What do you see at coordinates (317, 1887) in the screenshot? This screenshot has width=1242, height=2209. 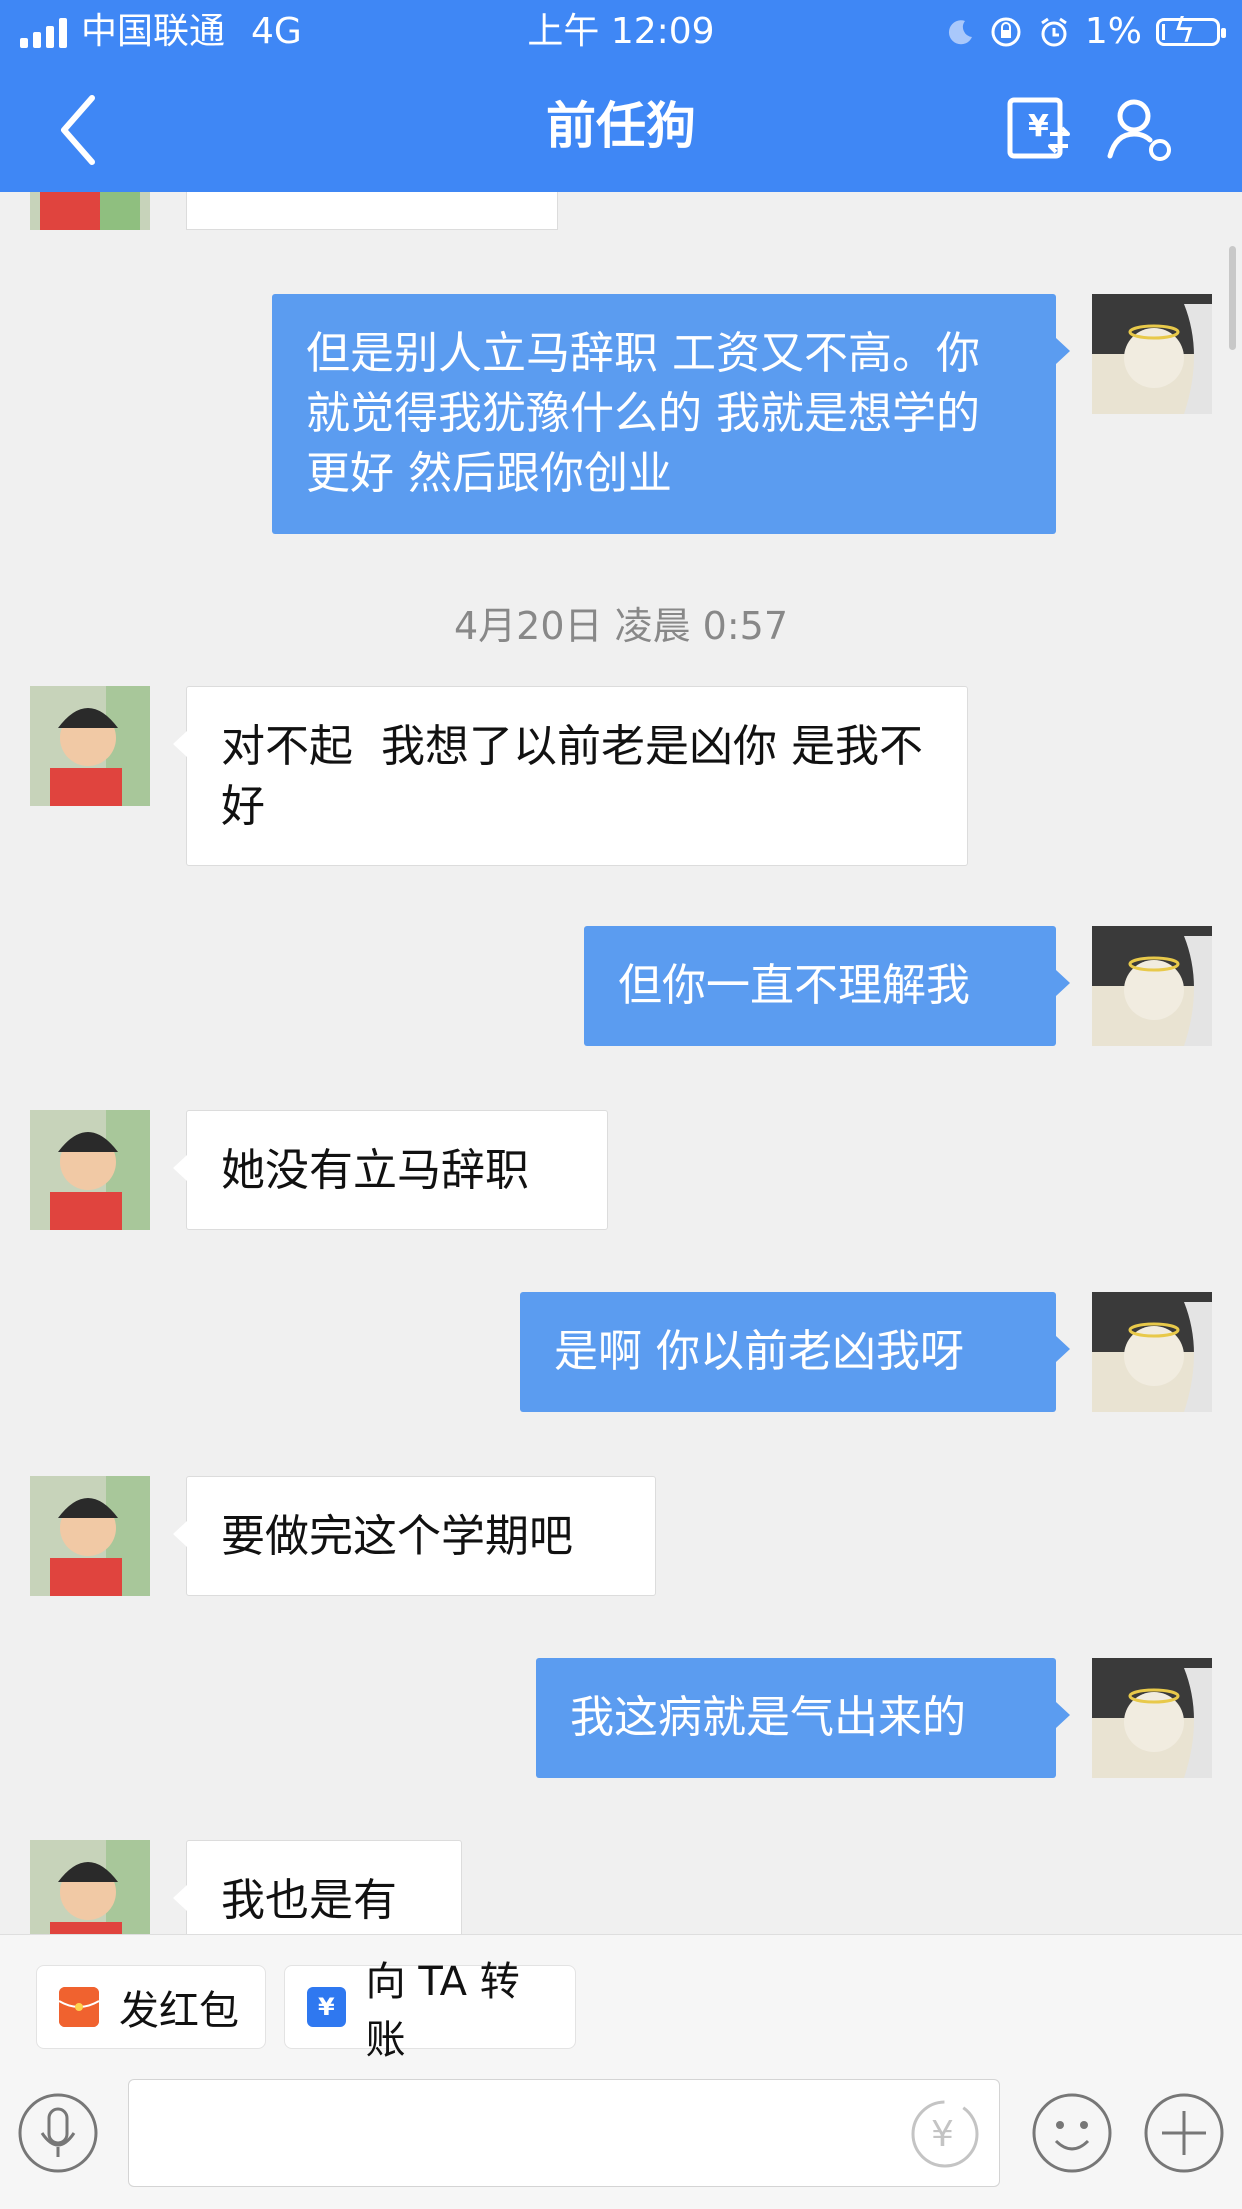 I see `message-bubble-received: 我也是有` at bounding box center [317, 1887].